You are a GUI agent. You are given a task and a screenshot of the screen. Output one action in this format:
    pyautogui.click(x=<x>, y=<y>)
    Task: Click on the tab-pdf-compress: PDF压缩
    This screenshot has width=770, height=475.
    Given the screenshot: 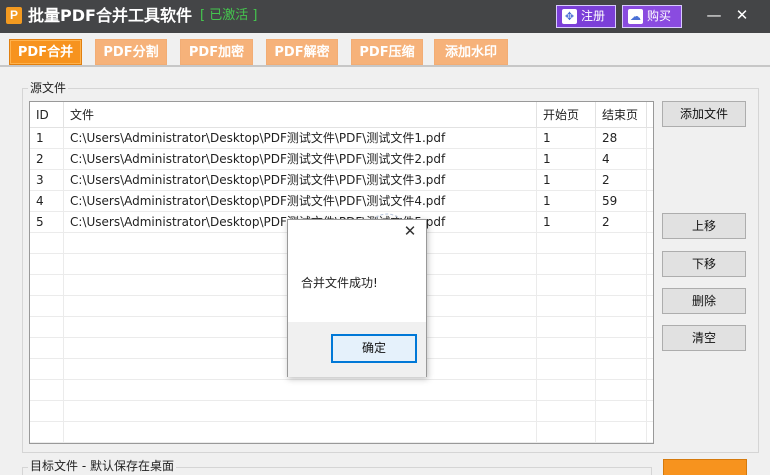 What is the action you would take?
    pyautogui.click(x=387, y=52)
    